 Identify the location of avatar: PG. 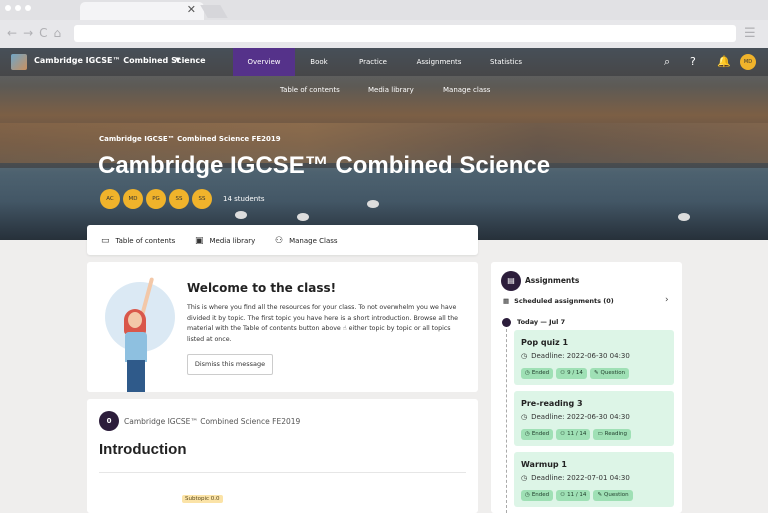
(156, 199).